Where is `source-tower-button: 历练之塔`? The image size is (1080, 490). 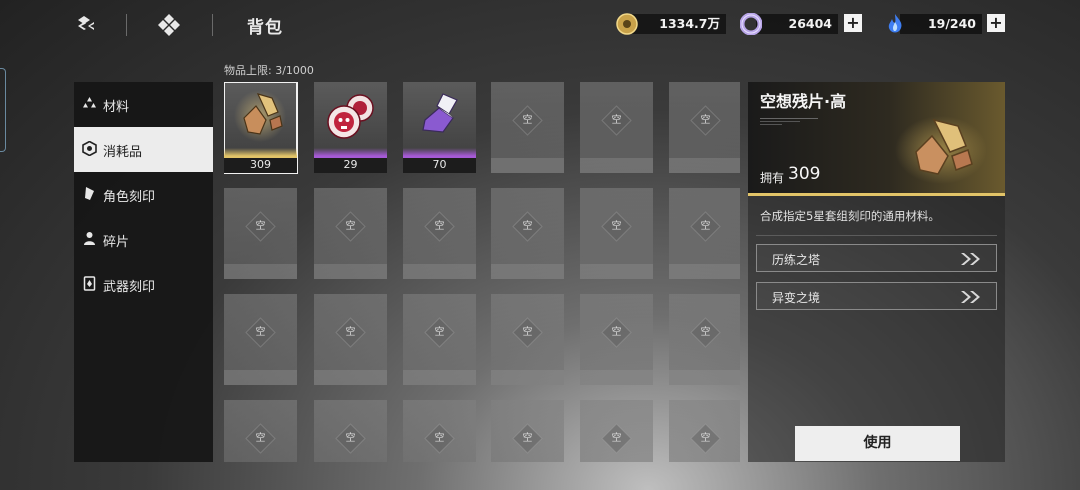 source-tower-button: 历练之塔 is located at coordinates (876, 258).